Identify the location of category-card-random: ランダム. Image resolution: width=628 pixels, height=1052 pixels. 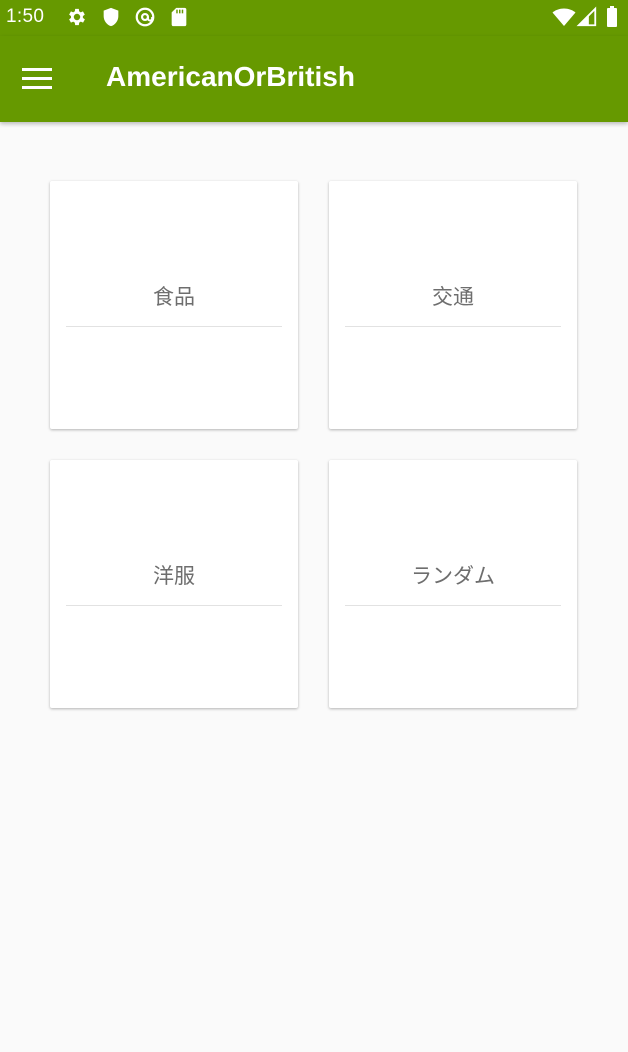
(453, 584).